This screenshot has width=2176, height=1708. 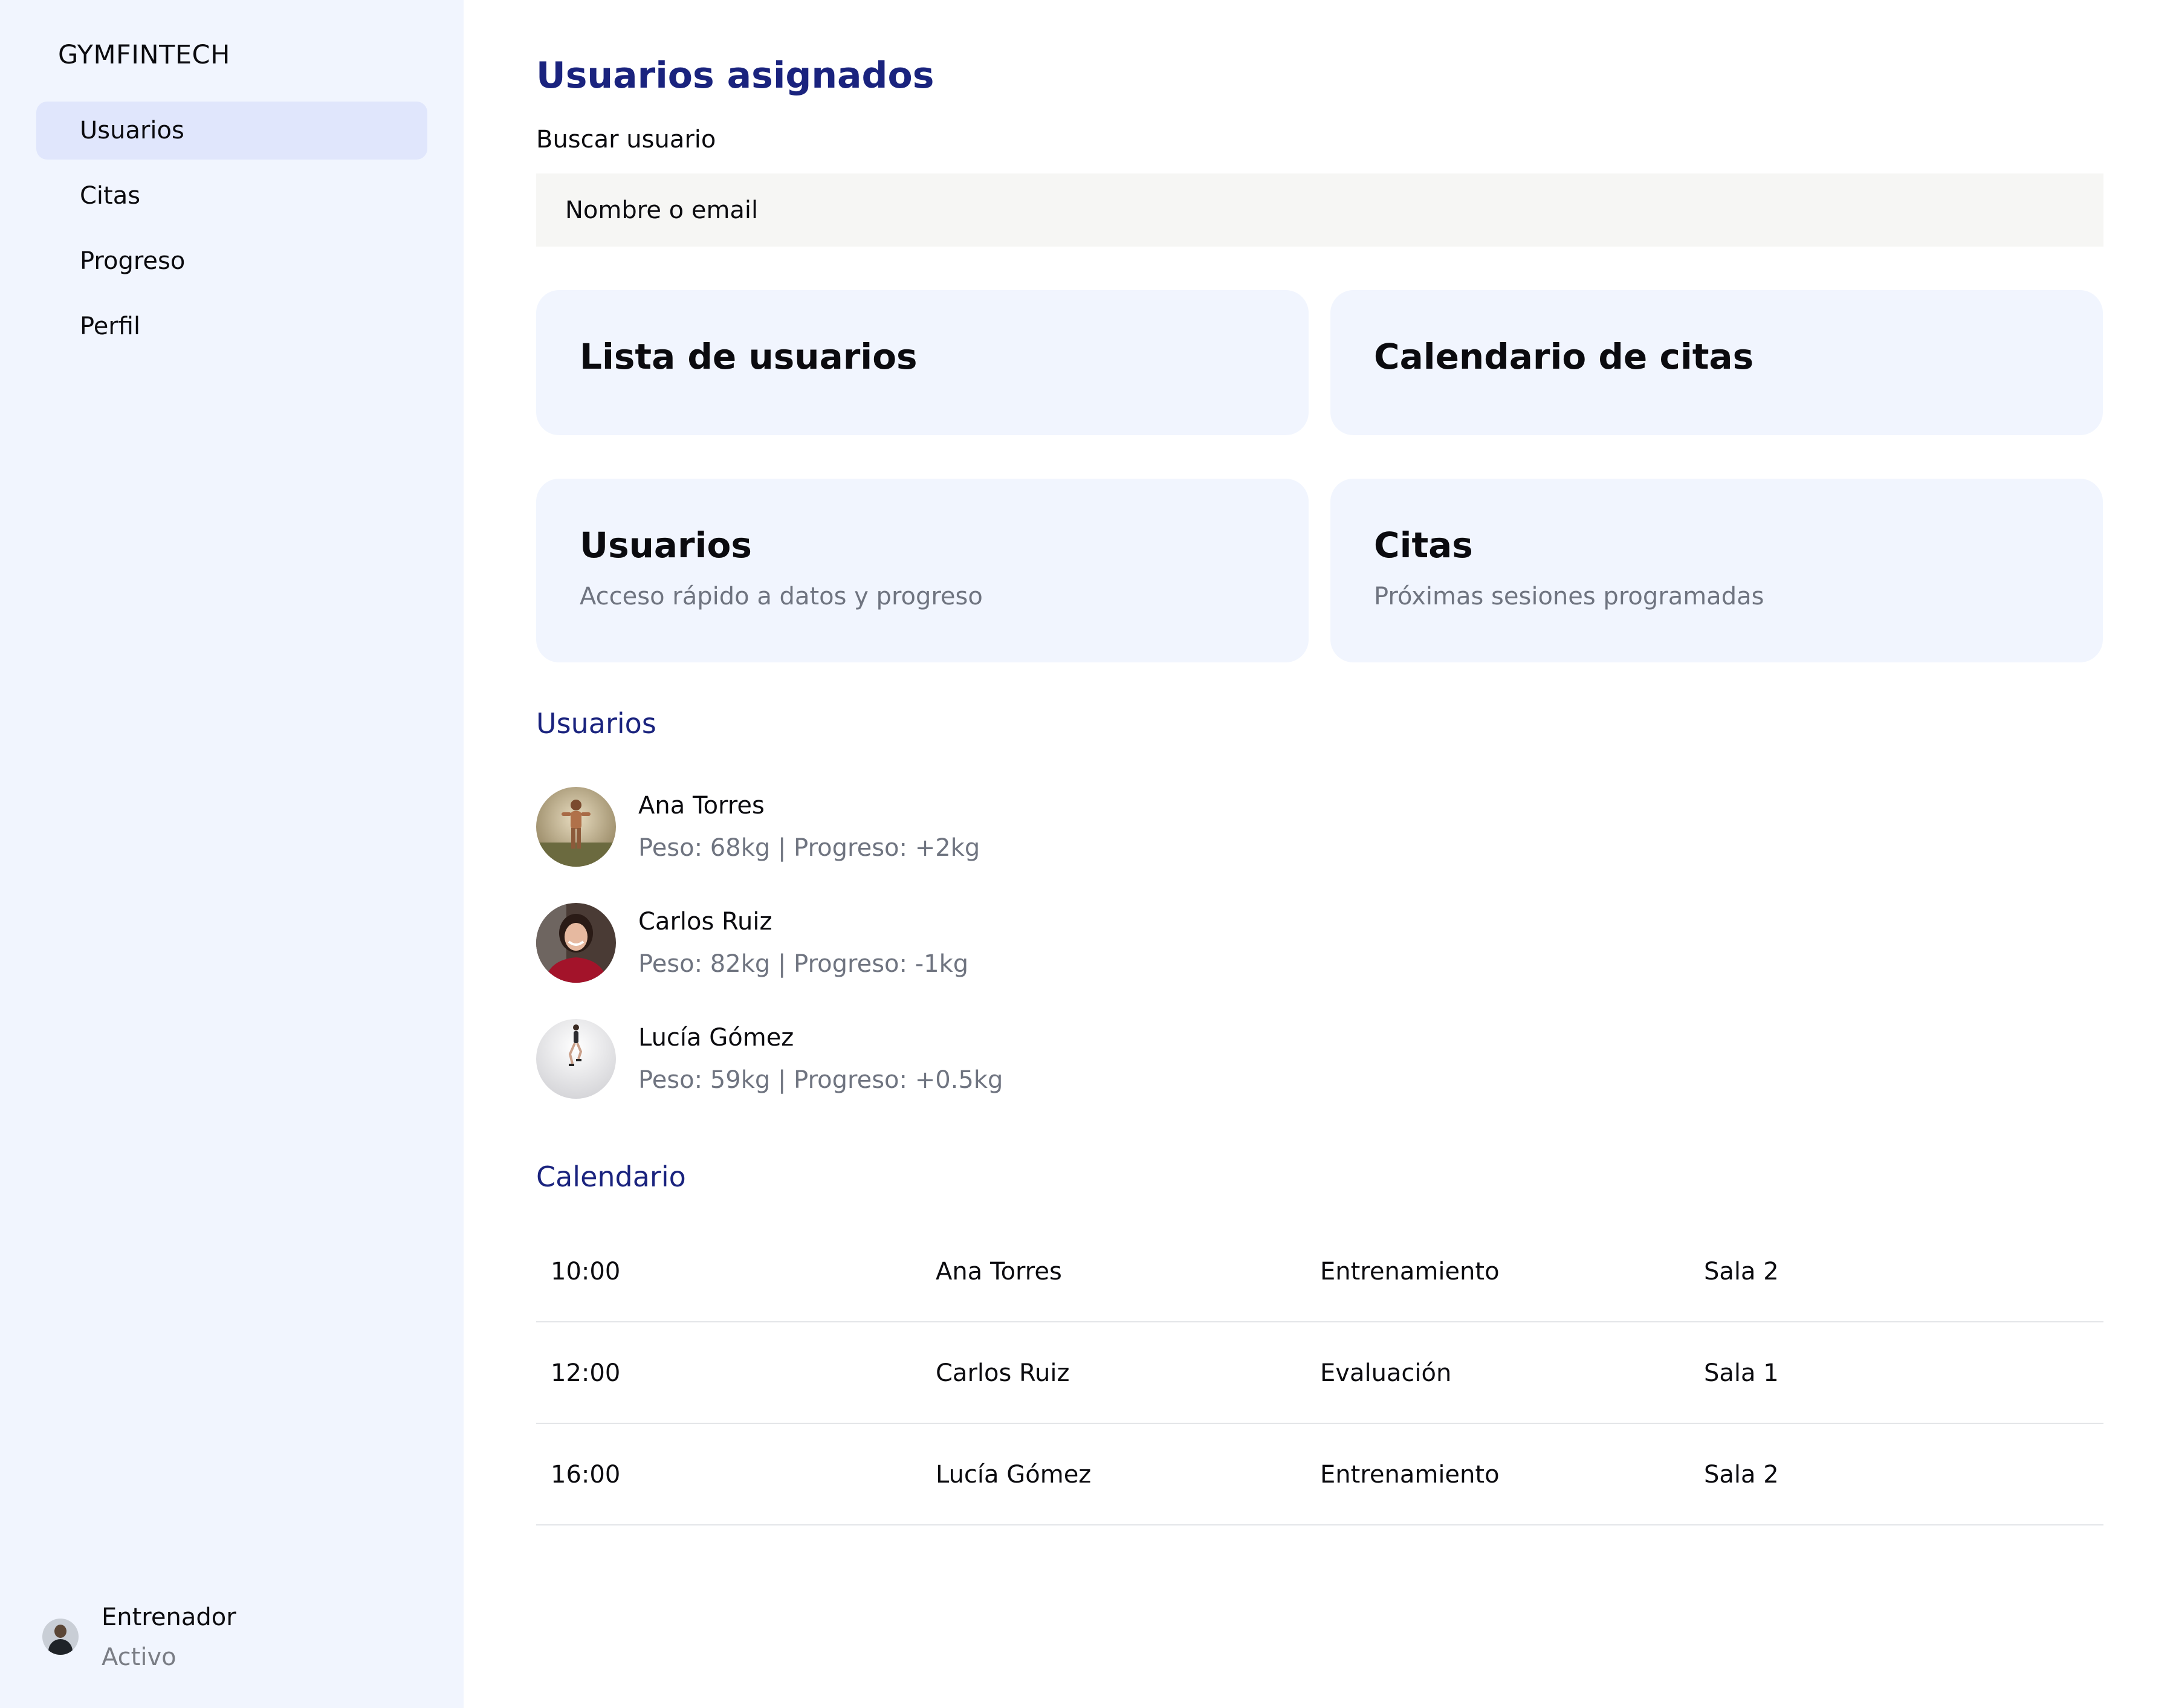 What do you see at coordinates (139, 1657) in the screenshot?
I see `trainer-status: Activo` at bounding box center [139, 1657].